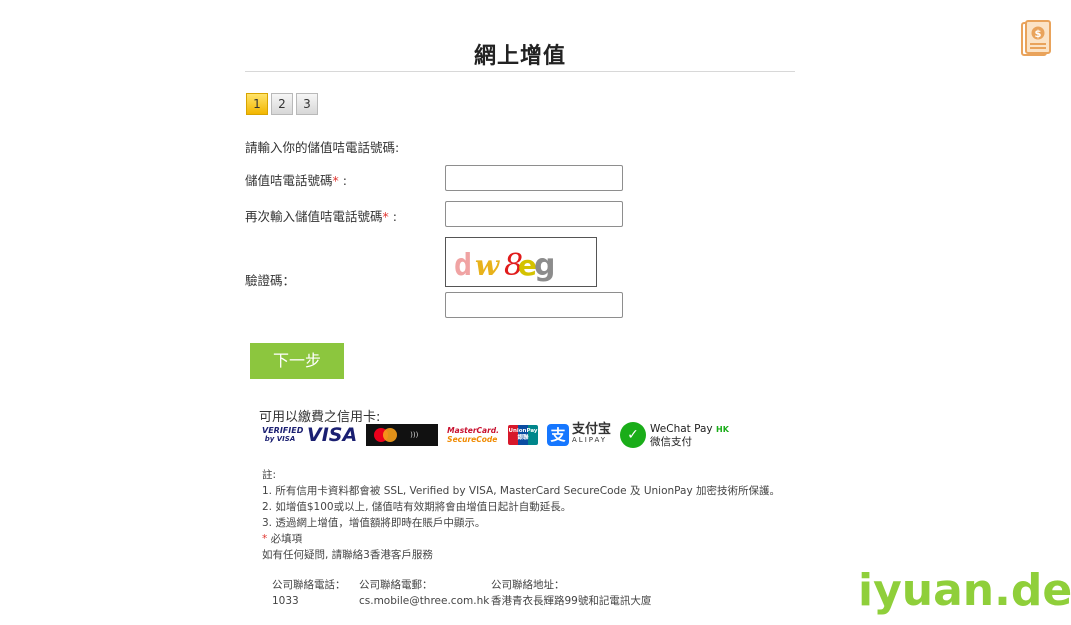 The width and height of the screenshot is (1071, 625). I want to click on confirm-label-text: 再次輸入儲值咭電話號碼, so click(314, 216).